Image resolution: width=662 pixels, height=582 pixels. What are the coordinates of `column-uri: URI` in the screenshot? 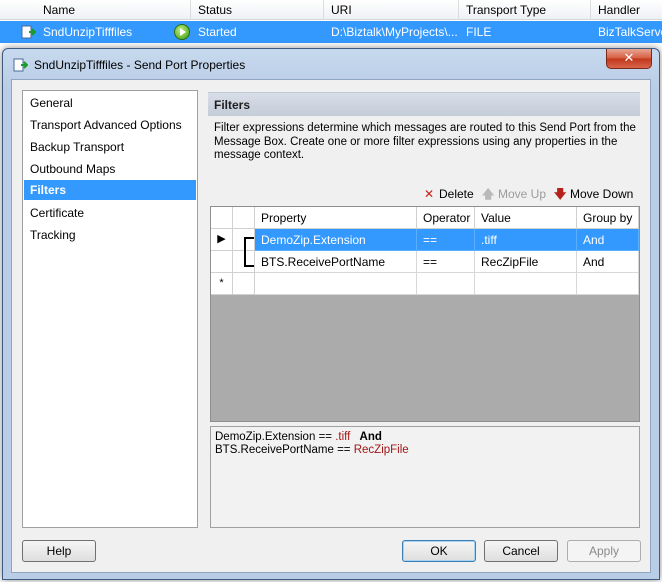 It's located at (341, 10).